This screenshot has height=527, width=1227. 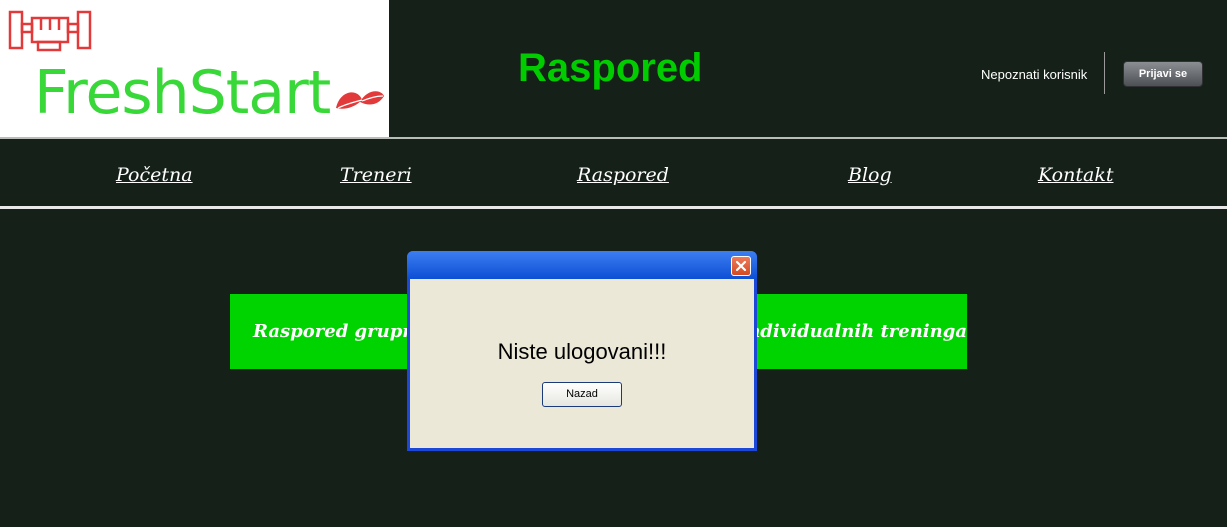 What do you see at coordinates (1034, 74) in the screenshot?
I see `user-label: Nepoznati korisnik` at bounding box center [1034, 74].